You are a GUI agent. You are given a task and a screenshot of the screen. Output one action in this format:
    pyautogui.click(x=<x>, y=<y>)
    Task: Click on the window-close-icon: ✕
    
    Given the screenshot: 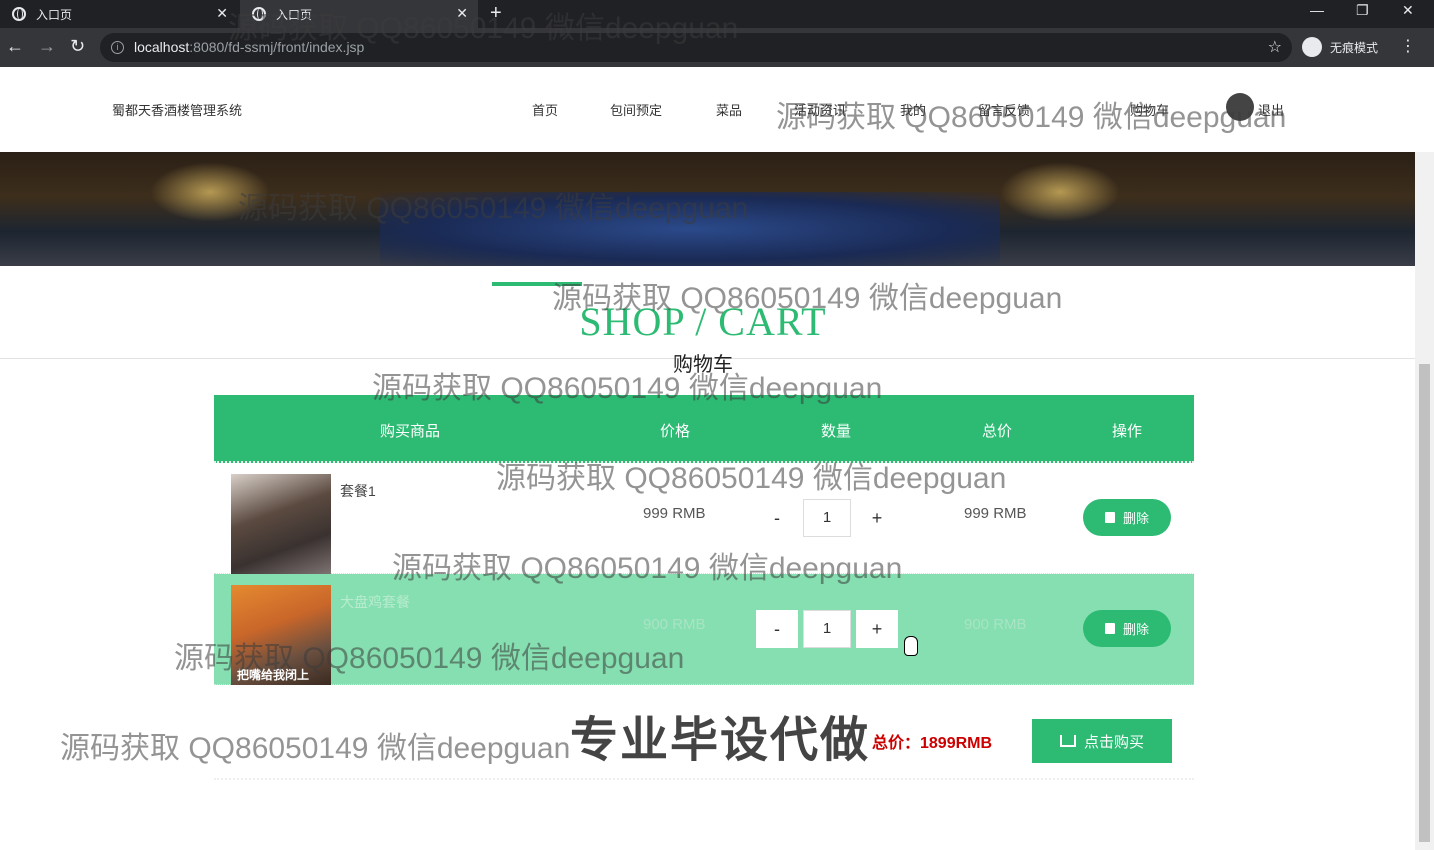 What is the action you would take?
    pyautogui.click(x=1408, y=10)
    